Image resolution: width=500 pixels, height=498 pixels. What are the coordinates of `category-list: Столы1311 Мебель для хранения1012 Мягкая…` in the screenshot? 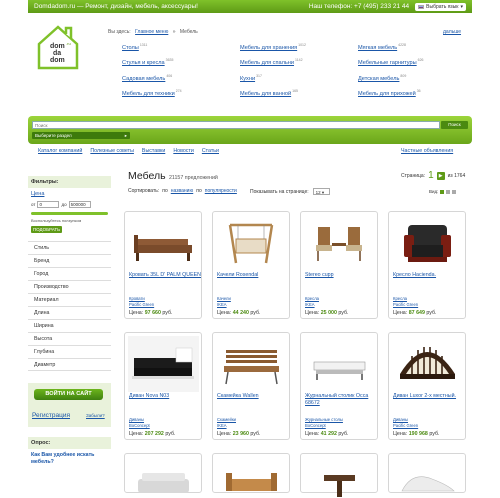 It's located at (292, 70).